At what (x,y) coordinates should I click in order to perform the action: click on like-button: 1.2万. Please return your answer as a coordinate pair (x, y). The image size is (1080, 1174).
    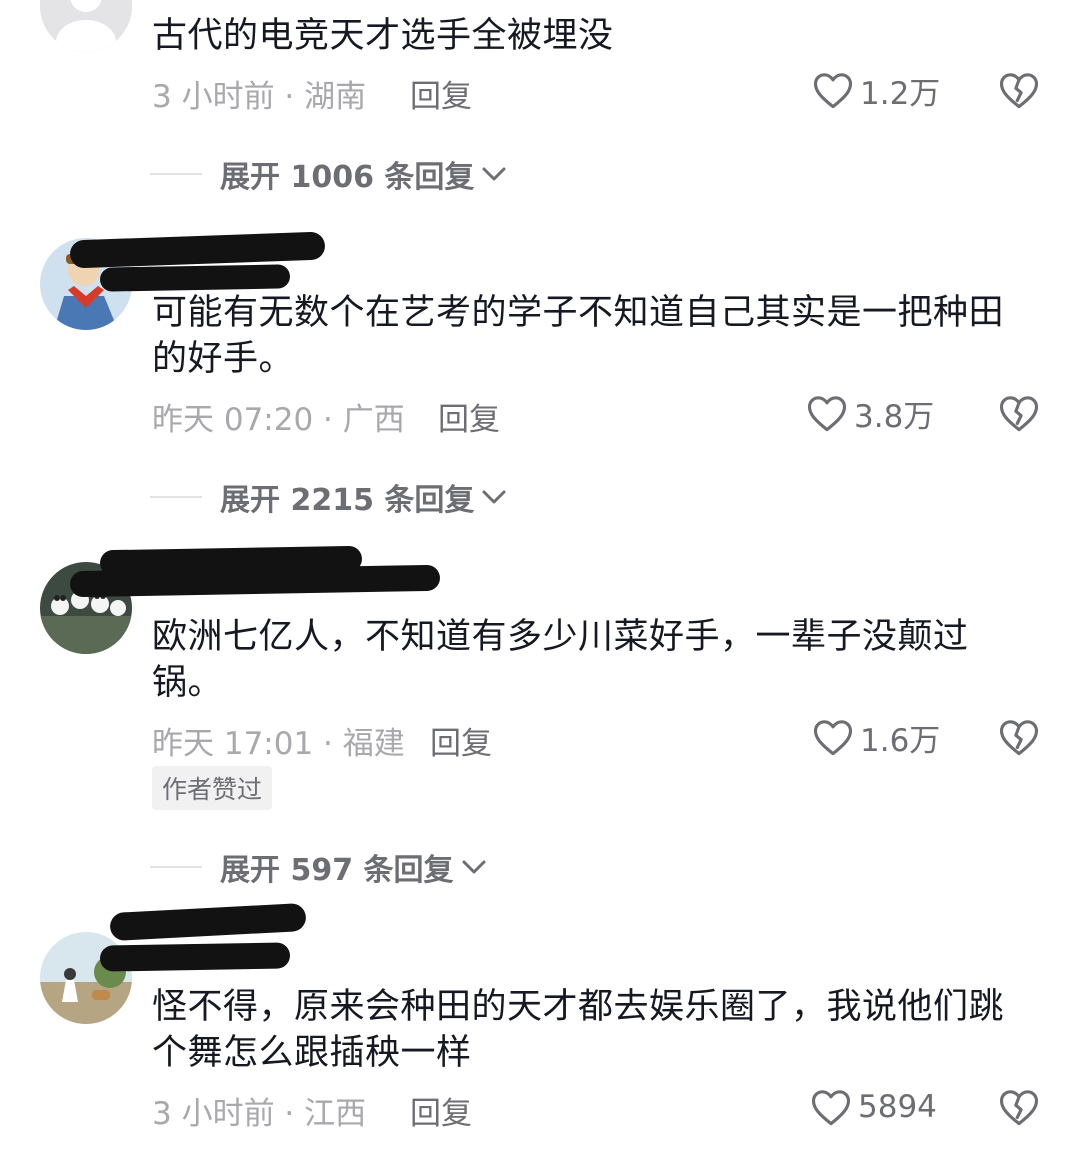
    Looking at the image, I should click on (876, 90).